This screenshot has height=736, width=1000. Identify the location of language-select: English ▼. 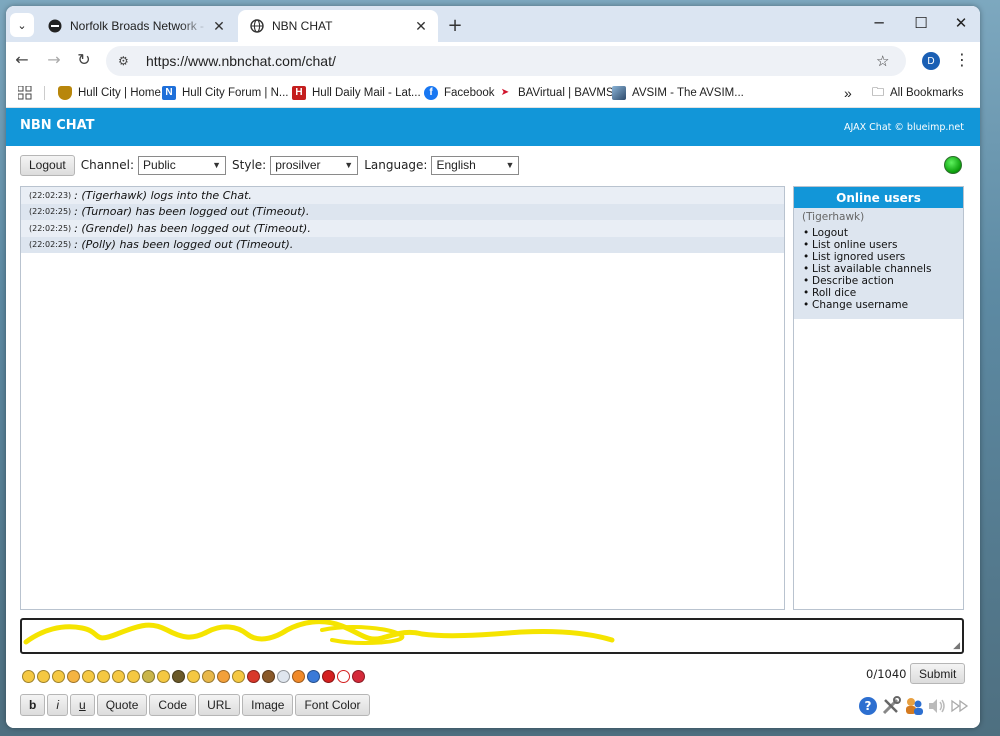
(475, 165).